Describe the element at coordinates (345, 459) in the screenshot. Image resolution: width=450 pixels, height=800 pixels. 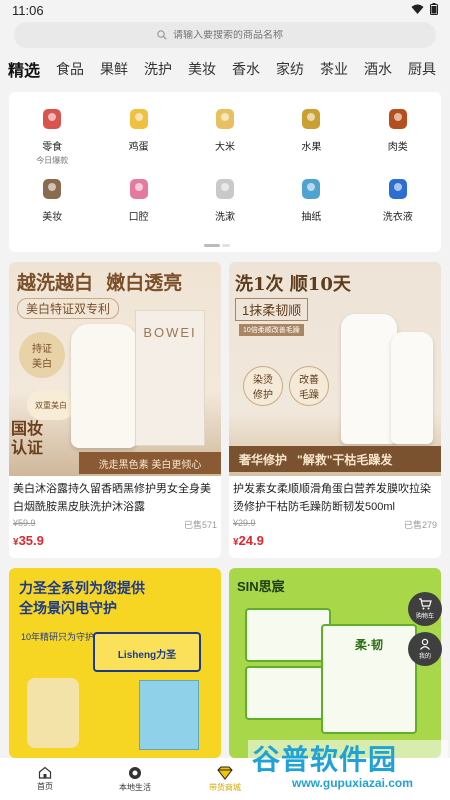
I see `banner-text: "解救"干枯毛躁发` at that location.